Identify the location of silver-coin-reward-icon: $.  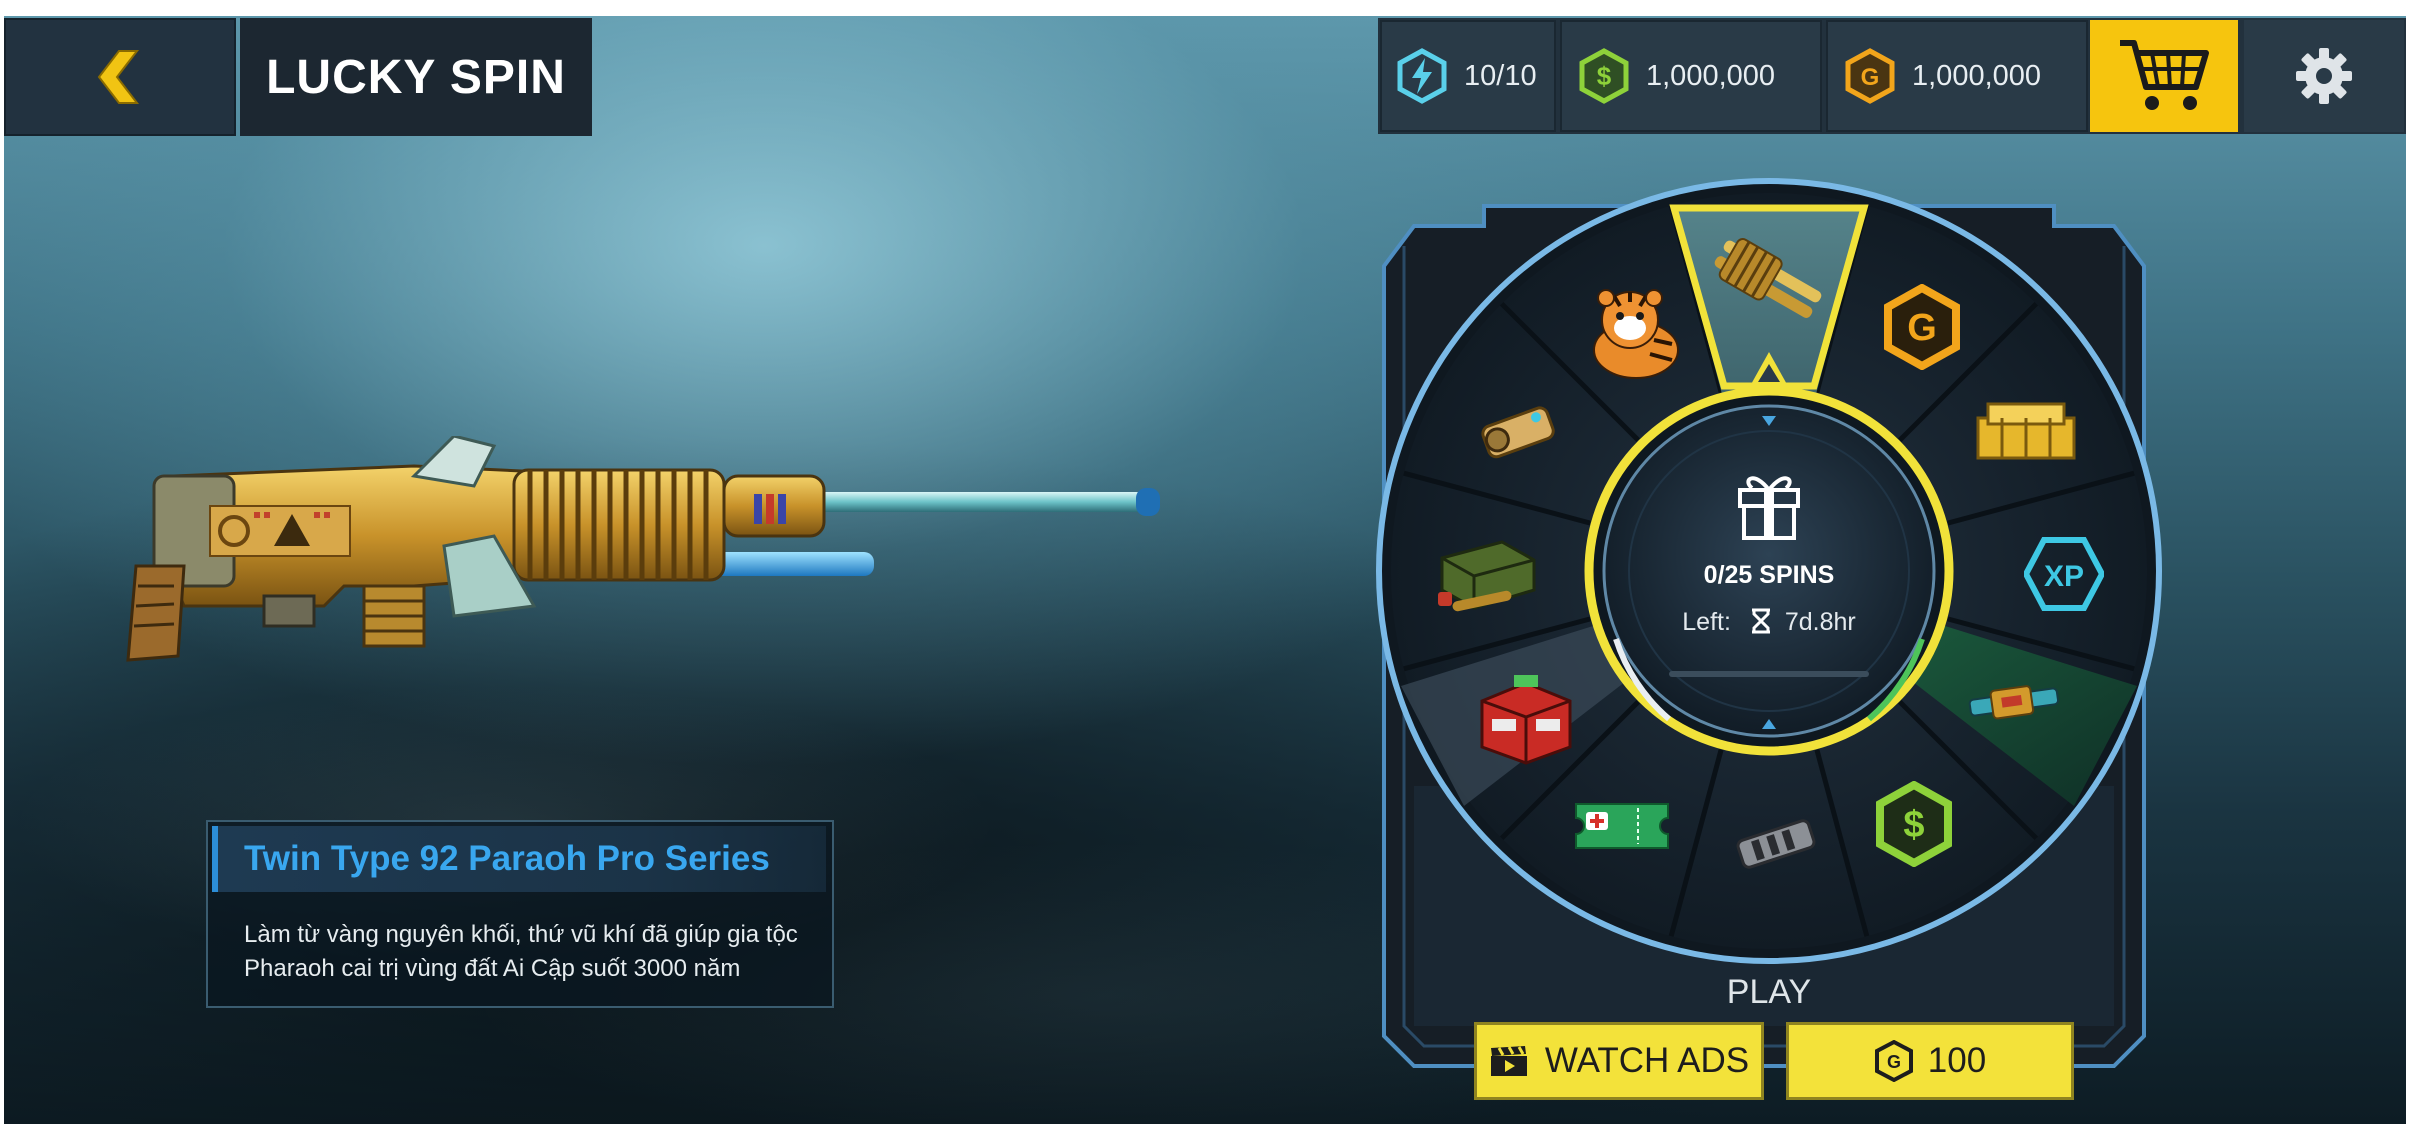
(1914, 824).